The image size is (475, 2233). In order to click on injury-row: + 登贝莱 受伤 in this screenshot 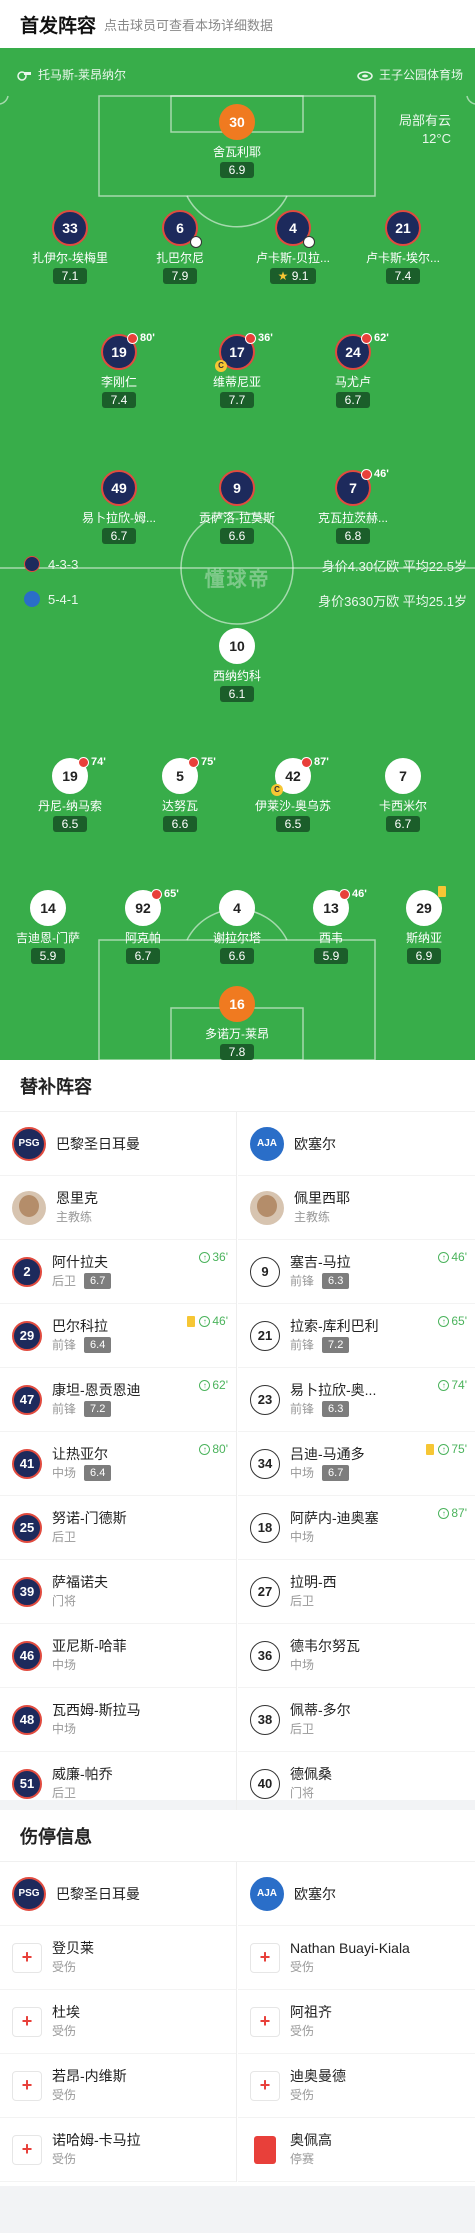, I will do `click(118, 1958)`.